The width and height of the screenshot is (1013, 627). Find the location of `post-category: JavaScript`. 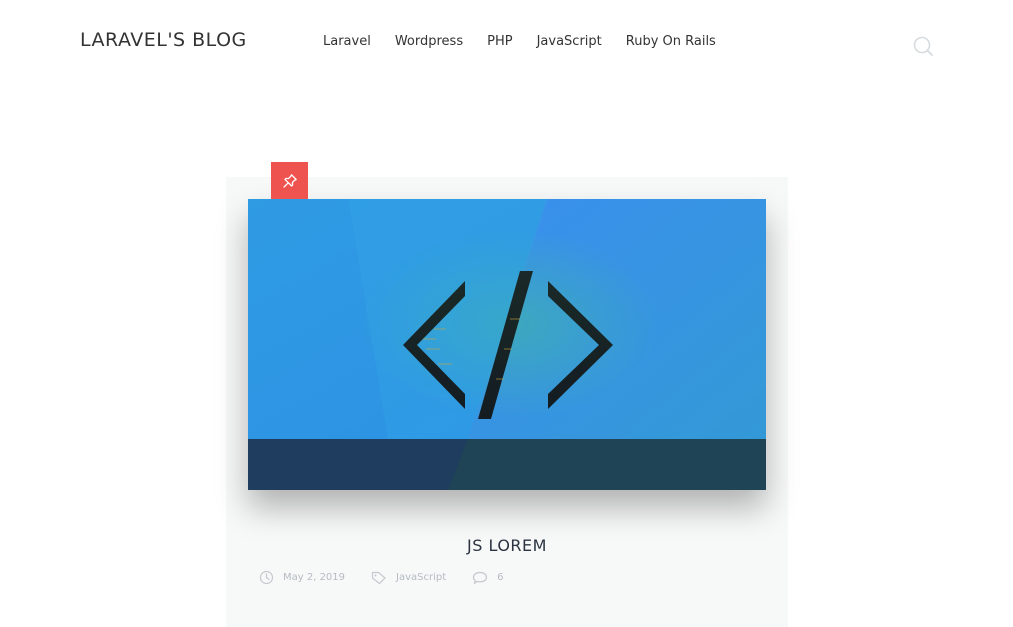

post-category: JavaScript is located at coordinates (408, 578).